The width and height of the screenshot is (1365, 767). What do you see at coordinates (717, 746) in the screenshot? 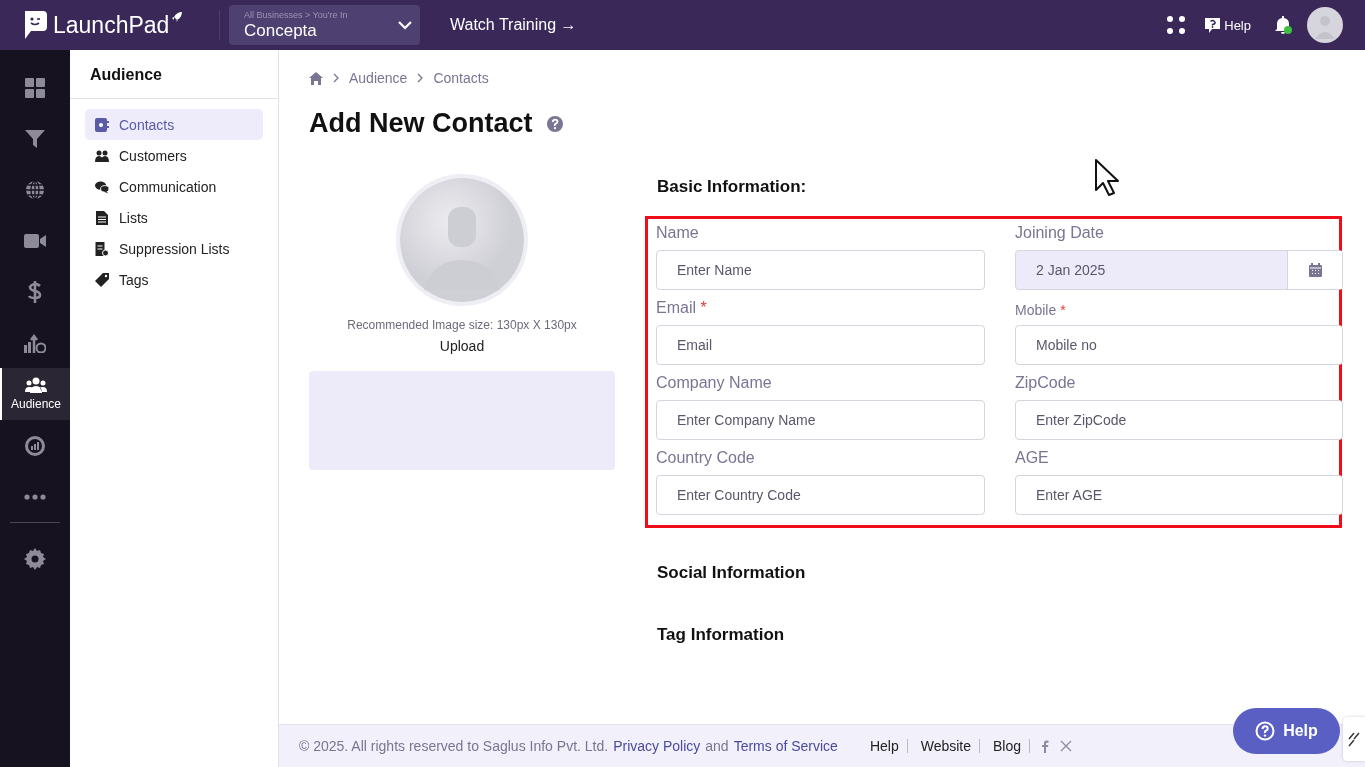
I see `conjunction-text: and` at bounding box center [717, 746].